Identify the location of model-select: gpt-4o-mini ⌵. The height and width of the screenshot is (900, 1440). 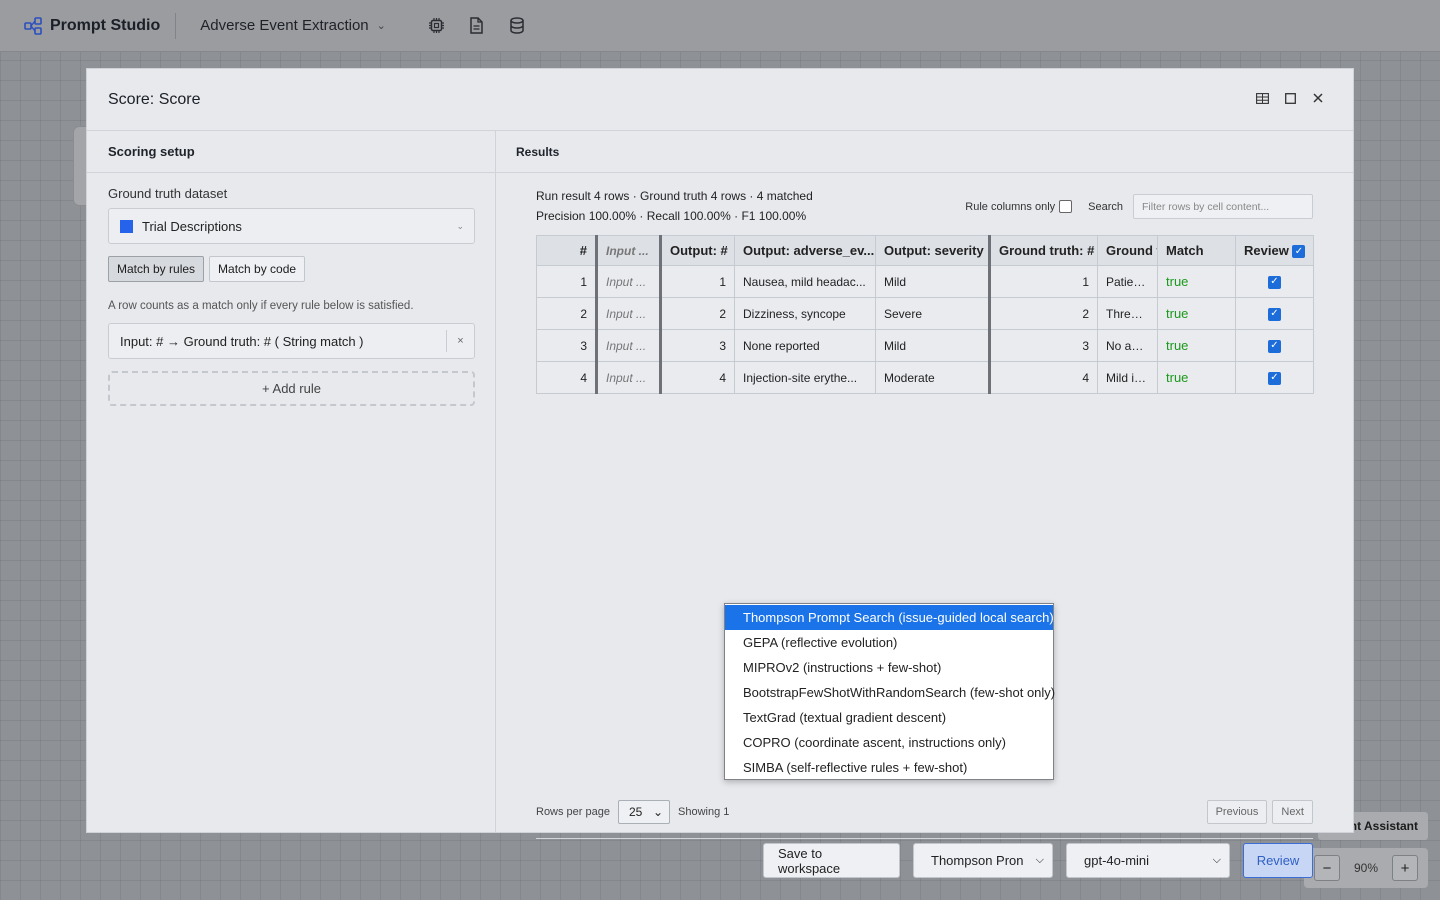
(1148, 860).